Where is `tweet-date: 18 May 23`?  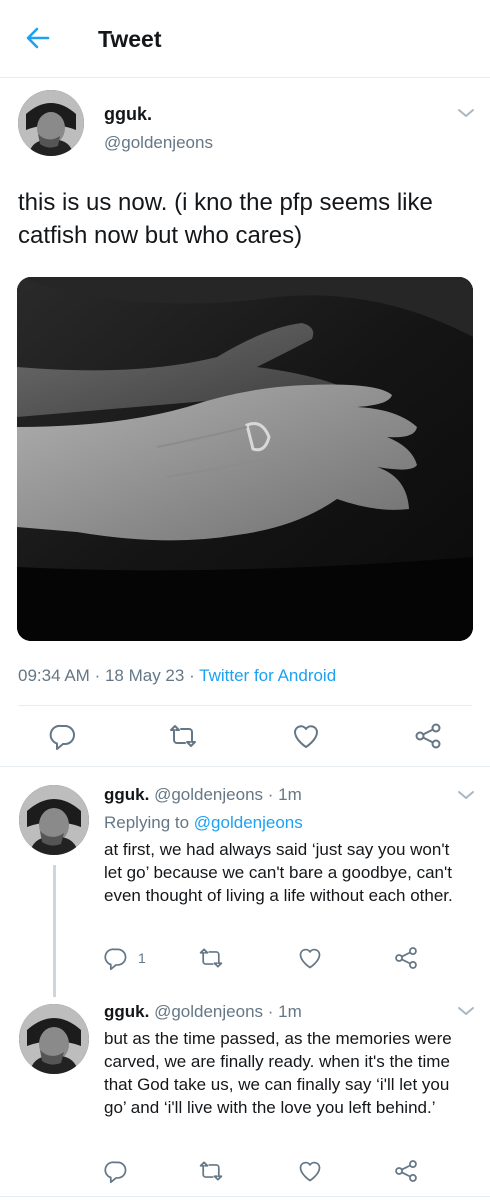 tweet-date: 18 May 23 is located at coordinates (144, 675).